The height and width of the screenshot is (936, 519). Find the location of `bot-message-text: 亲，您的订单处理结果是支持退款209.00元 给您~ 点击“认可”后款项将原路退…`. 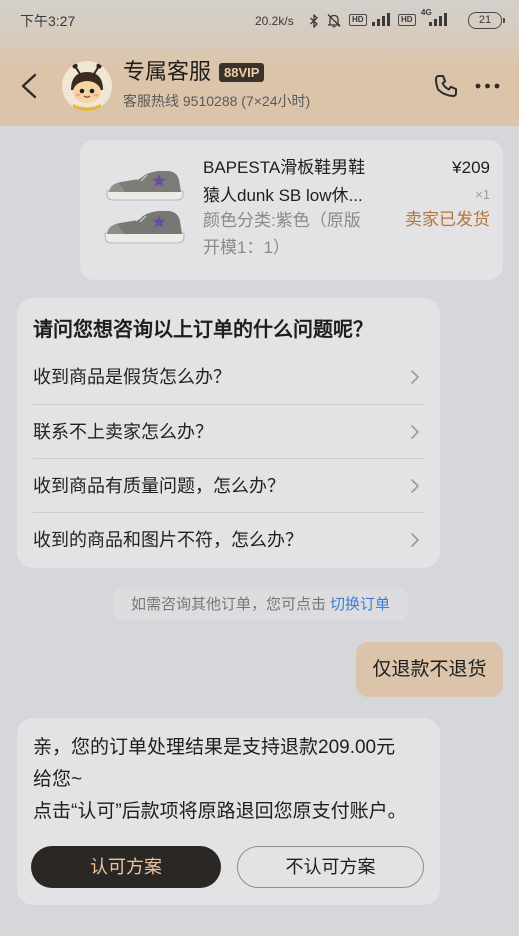

bot-message-text: 亲，您的订单处理结果是支持退款209.00元 给您~ 点击“认可”后款项将原路退… is located at coordinates (220, 780).